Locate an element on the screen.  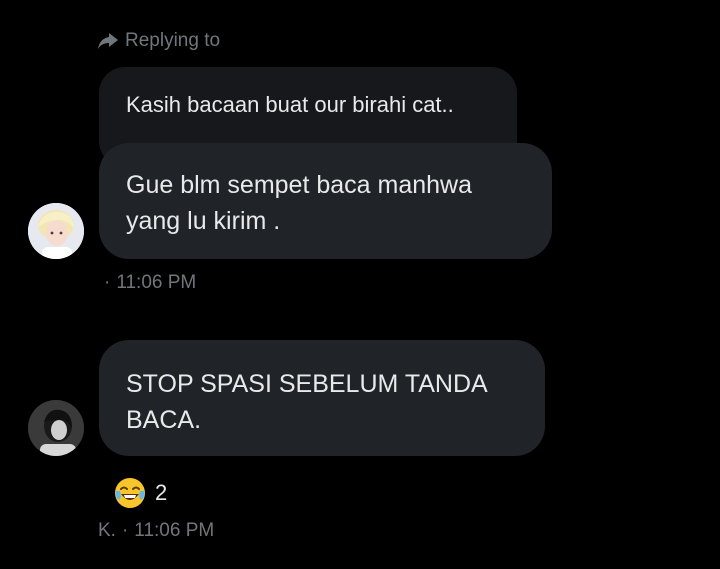
message-line: BACA. is located at coordinates (164, 420).